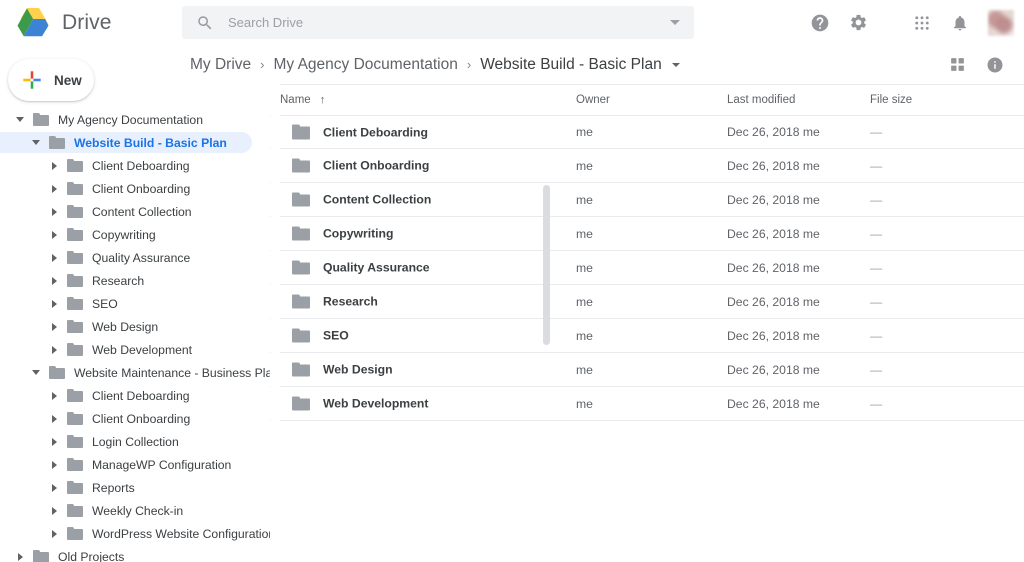 The image size is (1024, 562). I want to click on sidebar-tree-item: SEO, so click(135, 303).